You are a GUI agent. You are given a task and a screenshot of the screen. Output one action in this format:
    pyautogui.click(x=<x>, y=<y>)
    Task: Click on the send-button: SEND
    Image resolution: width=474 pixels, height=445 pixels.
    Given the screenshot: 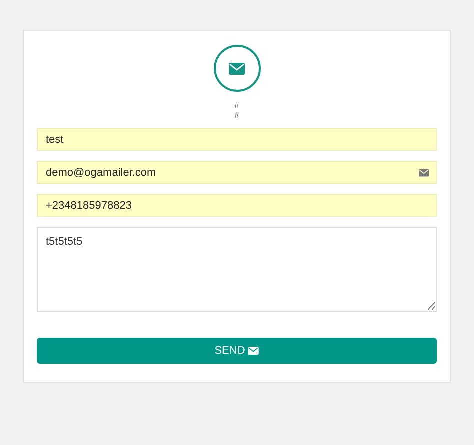 What is the action you would take?
    pyautogui.click(x=237, y=351)
    